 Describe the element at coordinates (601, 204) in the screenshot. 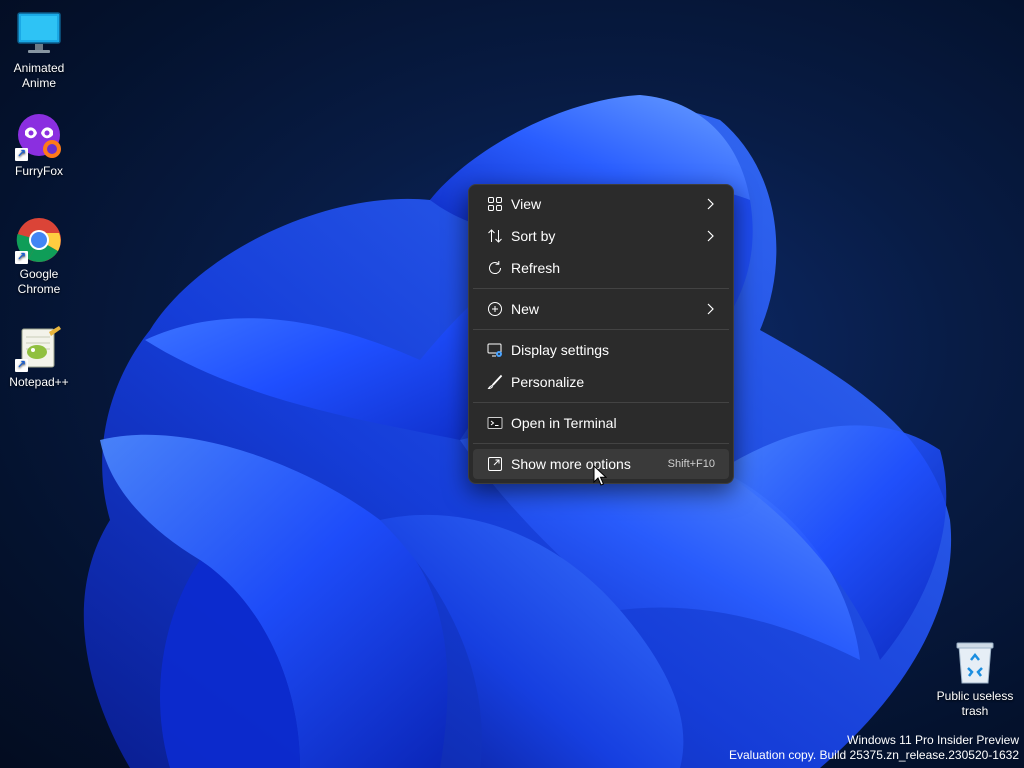

I see `menu-item-view: View` at that location.